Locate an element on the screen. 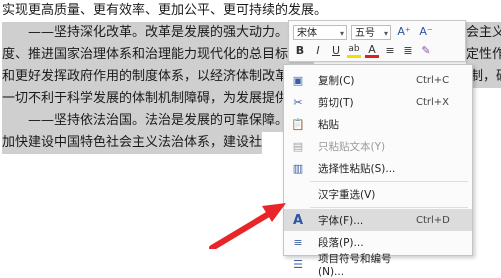 The width and height of the screenshot is (501, 278). red-arrow-annotation is located at coordinates (247, 226).